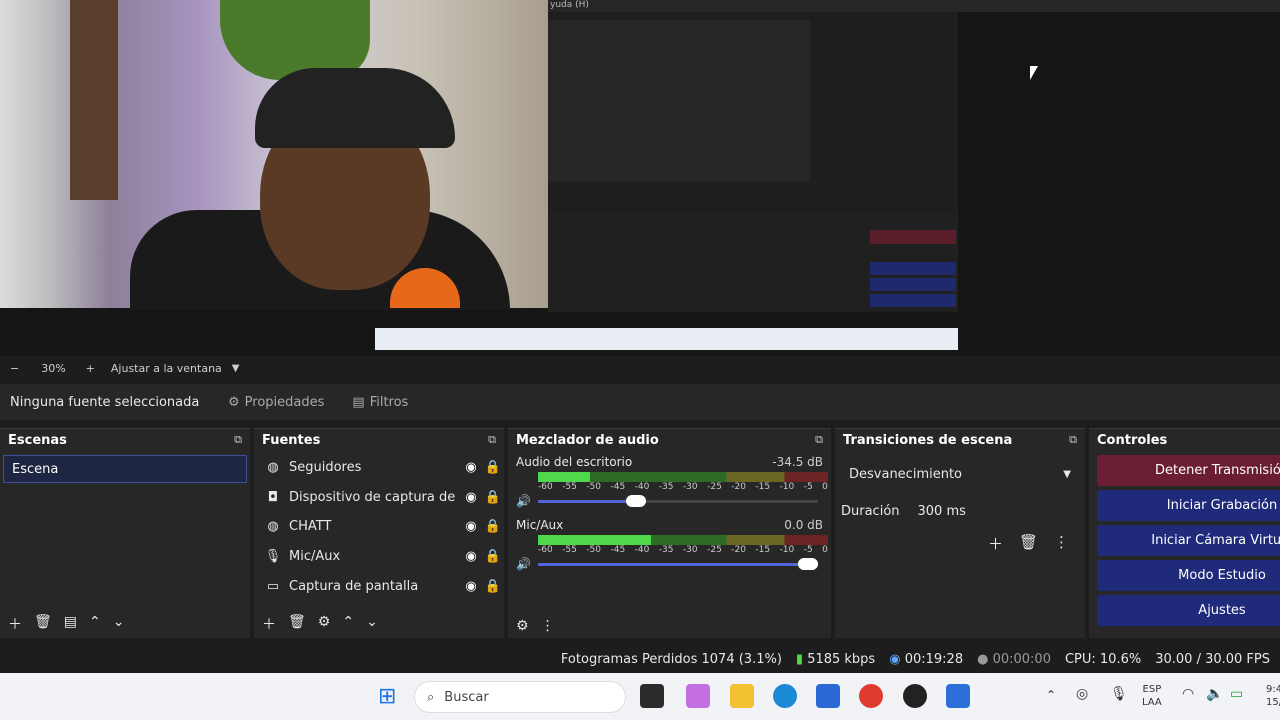 The image size is (1280, 720). What do you see at coordinates (698, 696) in the screenshot?
I see `copilot-icon` at bounding box center [698, 696].